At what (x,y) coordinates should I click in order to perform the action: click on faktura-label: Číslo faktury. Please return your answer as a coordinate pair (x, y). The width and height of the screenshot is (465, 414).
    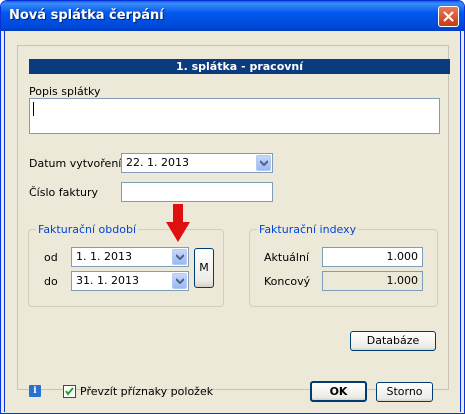
    Looking at the image, I should click on (64, 192).